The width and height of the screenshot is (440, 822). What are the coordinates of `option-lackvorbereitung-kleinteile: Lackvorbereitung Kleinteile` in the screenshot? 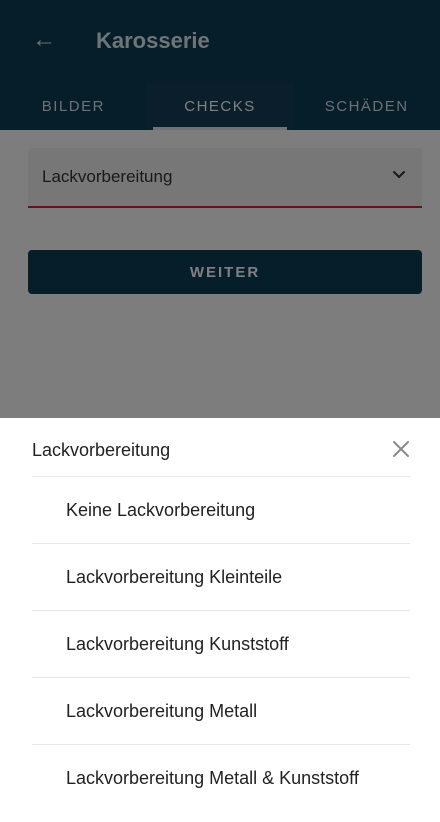 It's located at (221, 576).